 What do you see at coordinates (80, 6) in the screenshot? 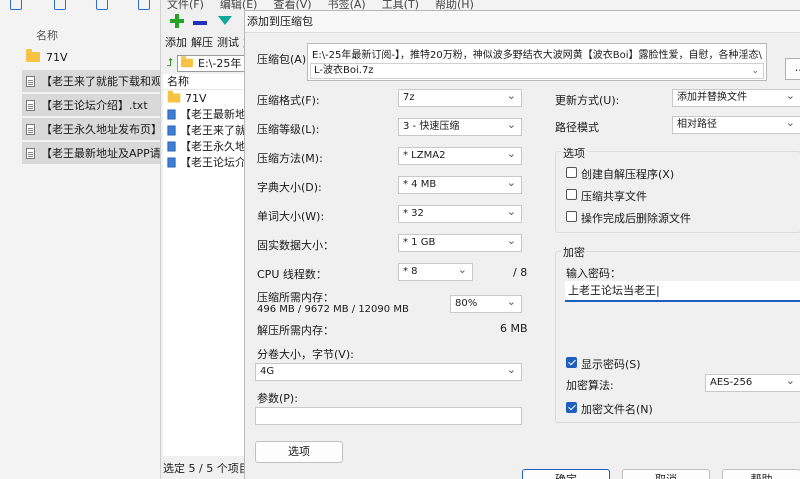
I see `explorer-toolbar` at bounding box center [80, 6].